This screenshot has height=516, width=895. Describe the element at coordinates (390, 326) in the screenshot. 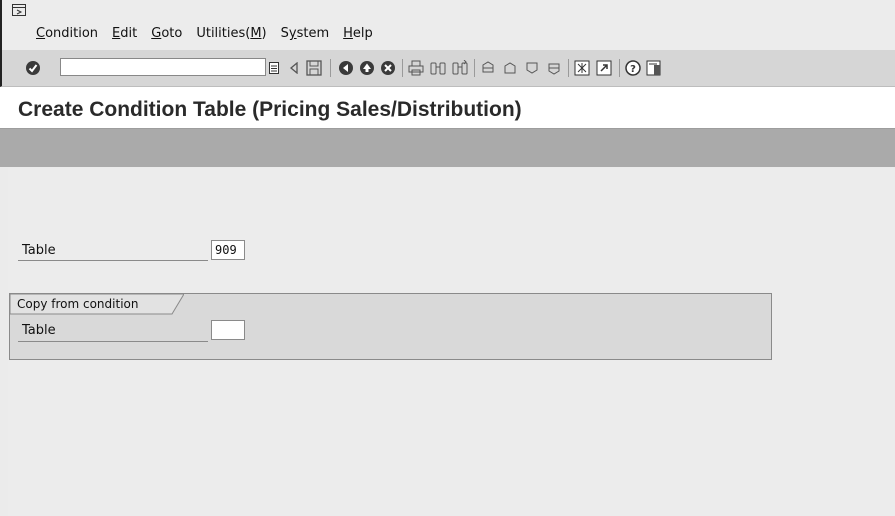

I see `copy-from-condition-group: Copy from condition` at that location.